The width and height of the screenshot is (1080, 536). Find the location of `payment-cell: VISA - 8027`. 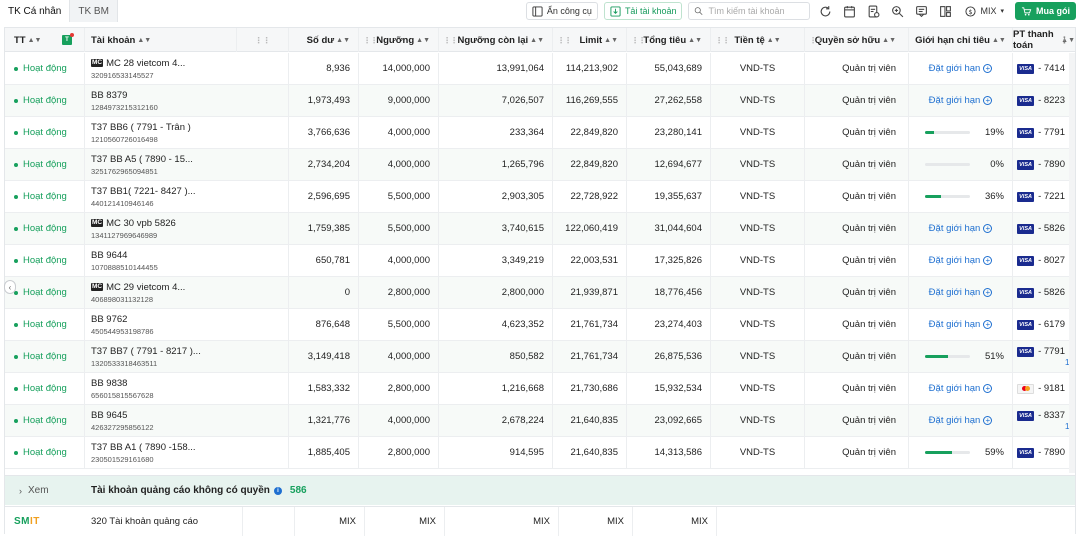

payment-cell: VISA - 8027 is located at coordinates (1044, 260).